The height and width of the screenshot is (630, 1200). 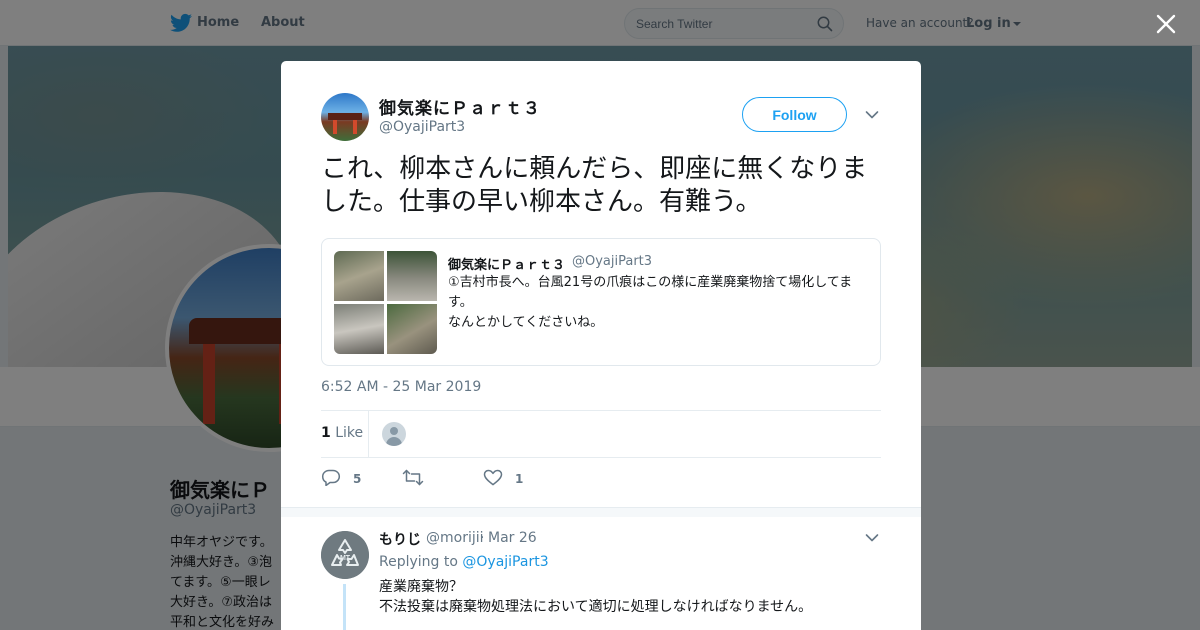 What do you see at coordinates (394, 431) in the screenshot?
I see `default-avatar-head` at bounding box center [394, 431].